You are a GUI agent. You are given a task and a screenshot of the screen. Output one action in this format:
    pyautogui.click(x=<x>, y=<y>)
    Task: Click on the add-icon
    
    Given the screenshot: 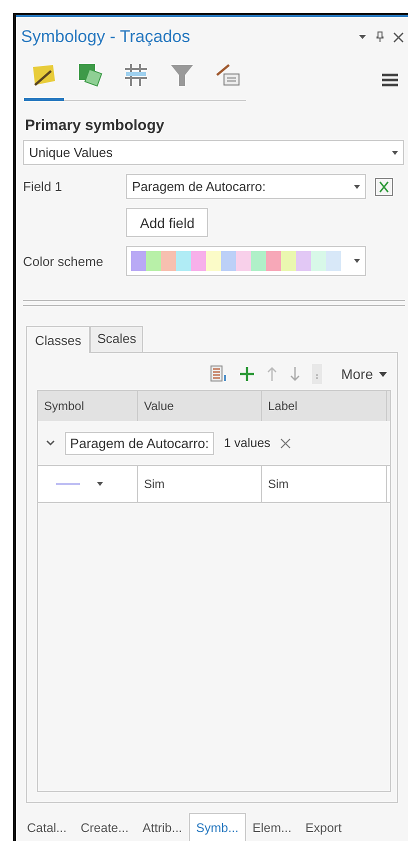 What is the action you would take?
    pyautogui.click(x=247, y=374)
    